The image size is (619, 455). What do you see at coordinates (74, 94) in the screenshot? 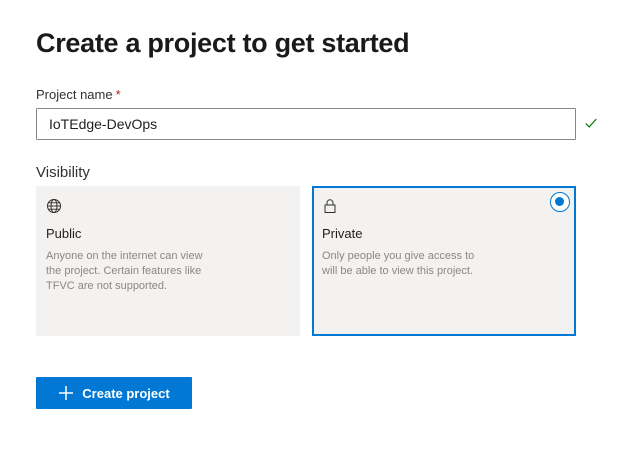
I see `project-name-label-text: Project name` at bounding box center [74, 94].